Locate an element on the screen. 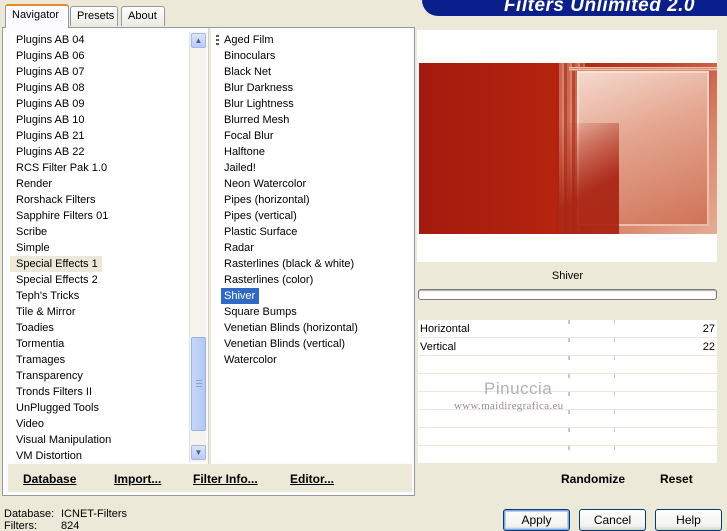 This screenshot has height=531, width=727. category-item: Sapphire Filters 01 is located at coordinates (99, 216).